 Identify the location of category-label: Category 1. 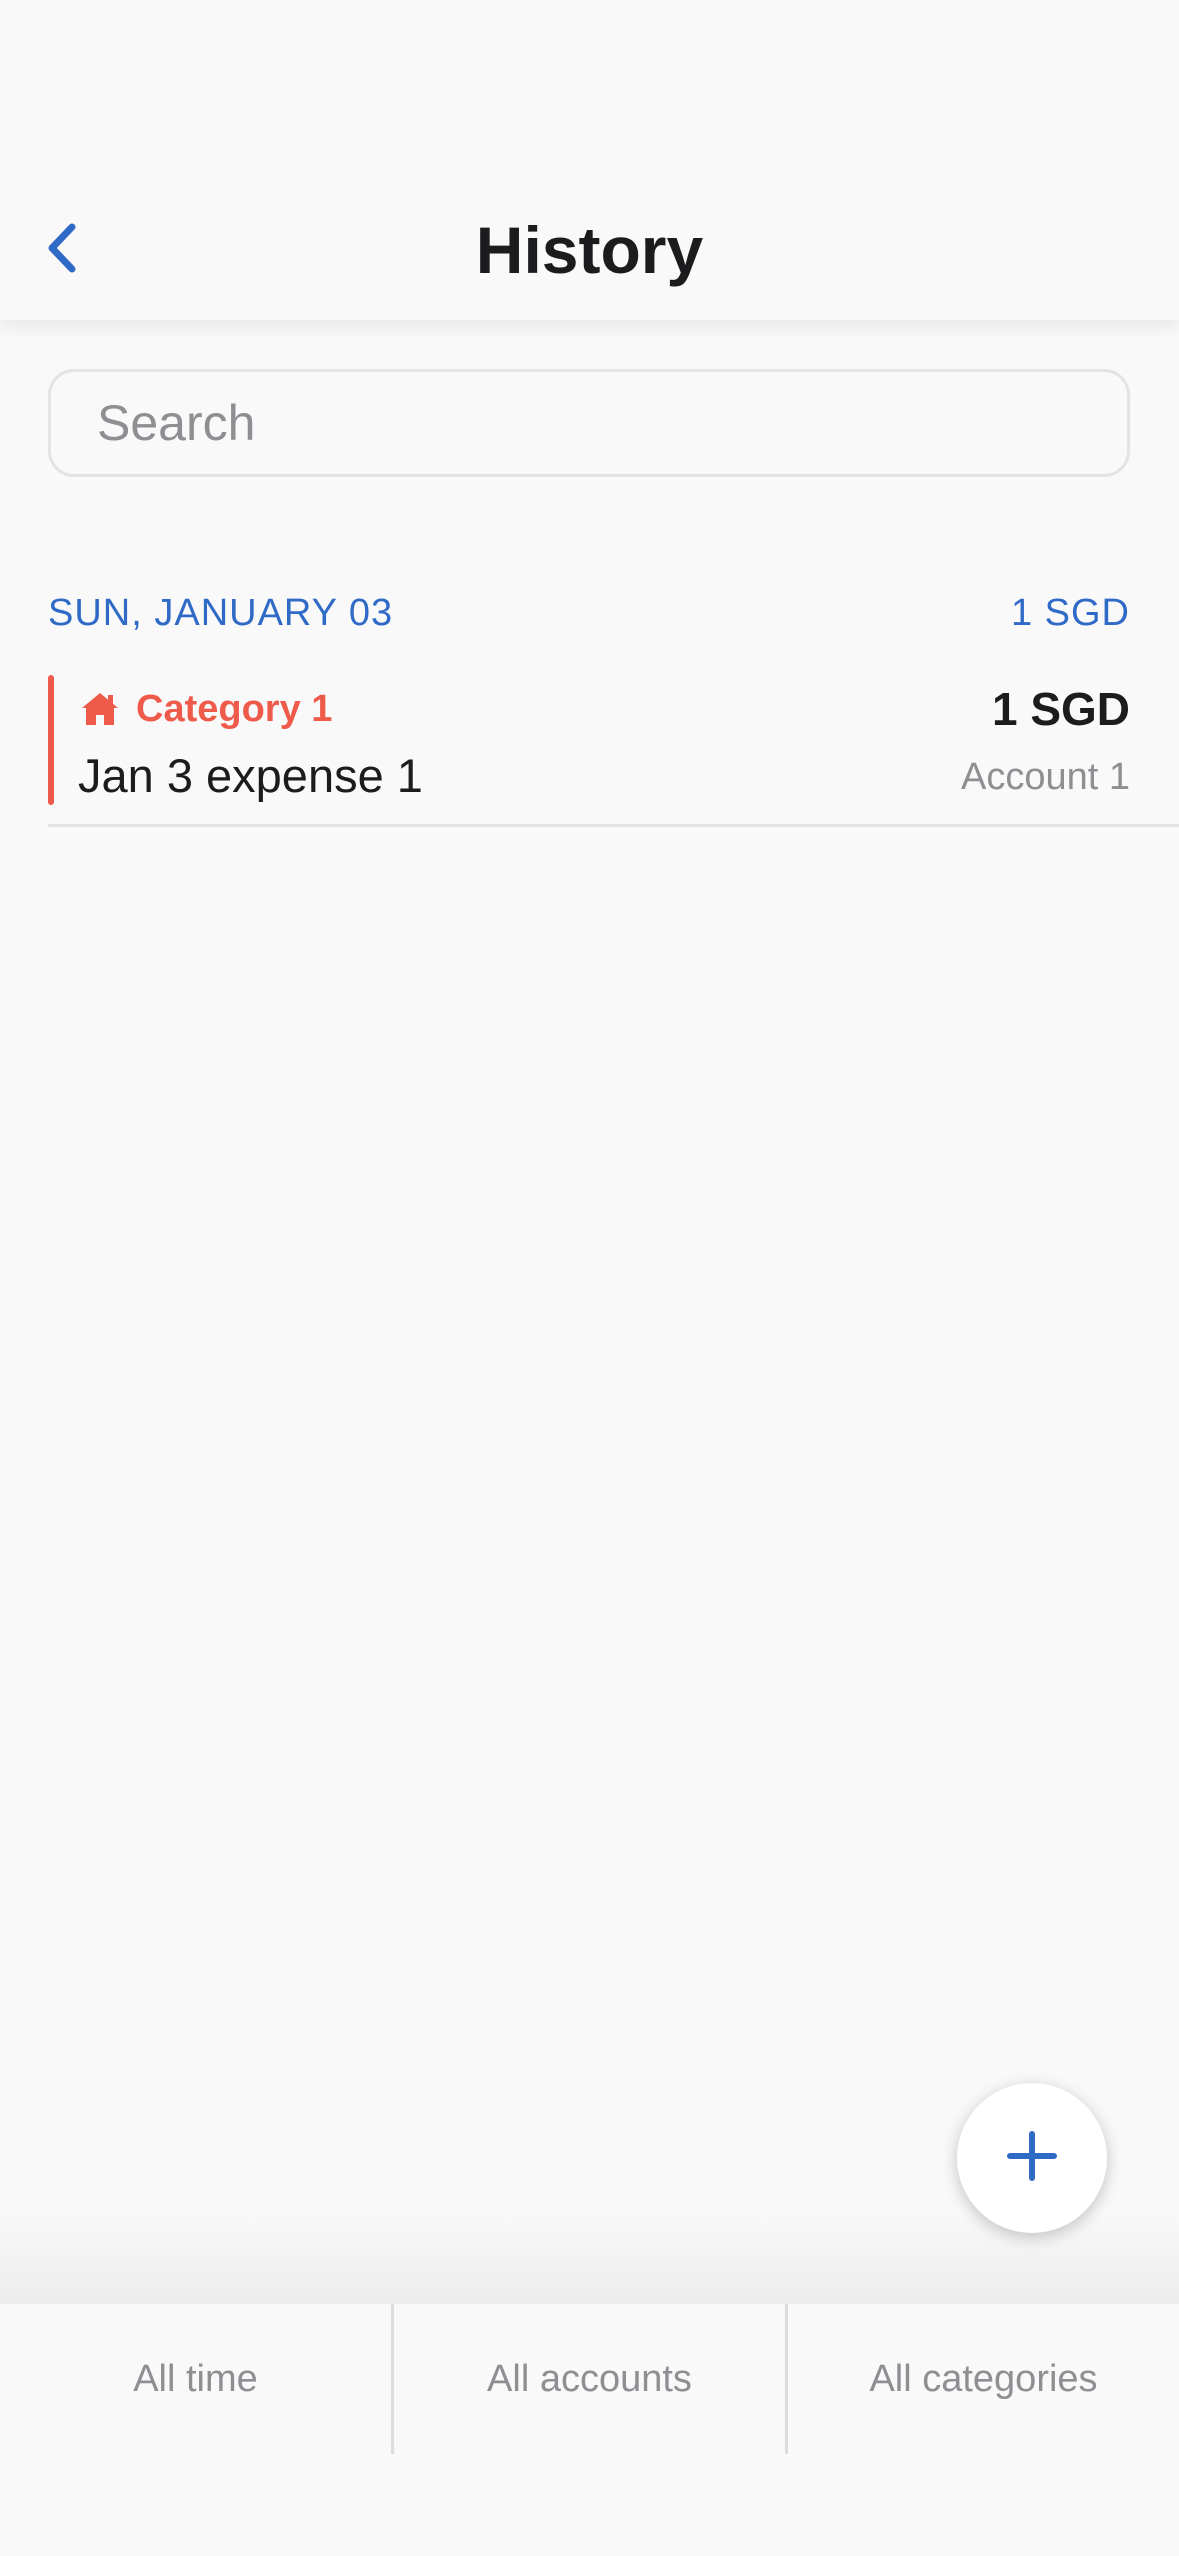
(234, 708).